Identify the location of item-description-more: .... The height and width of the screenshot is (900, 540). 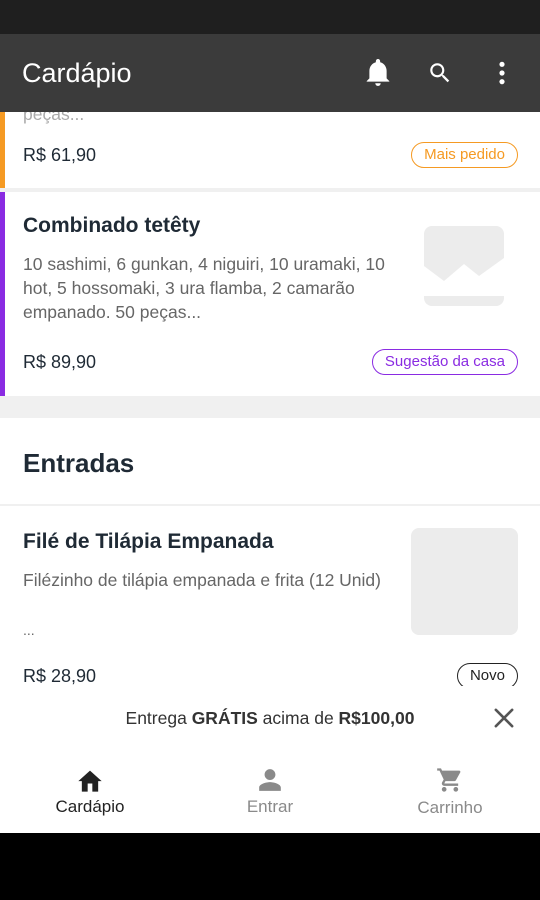
(29, 630).